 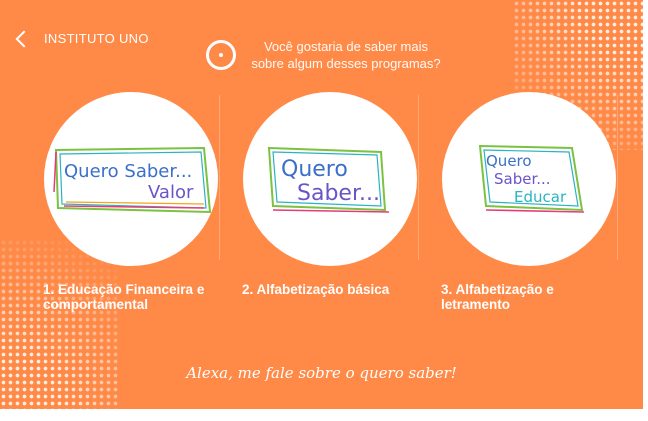 What do you see at coordinates (124, 297) in the screenshot?
I see `program-title: 1. Educação Financeira e comportamental` at bounding box center [124, 297].